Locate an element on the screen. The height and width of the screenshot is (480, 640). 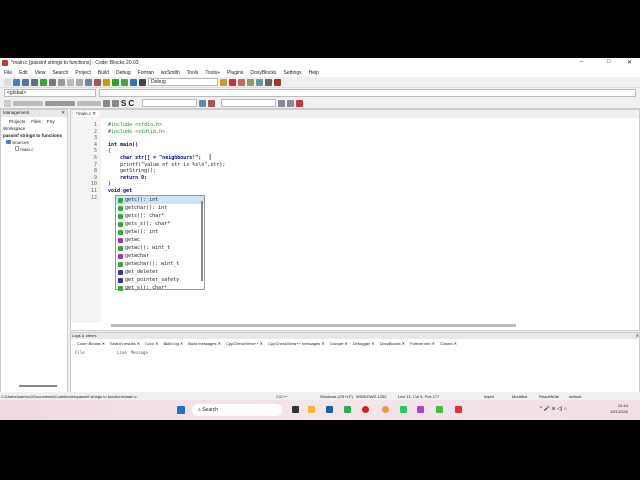
task-view-icon is located at coordinates (295, 409).